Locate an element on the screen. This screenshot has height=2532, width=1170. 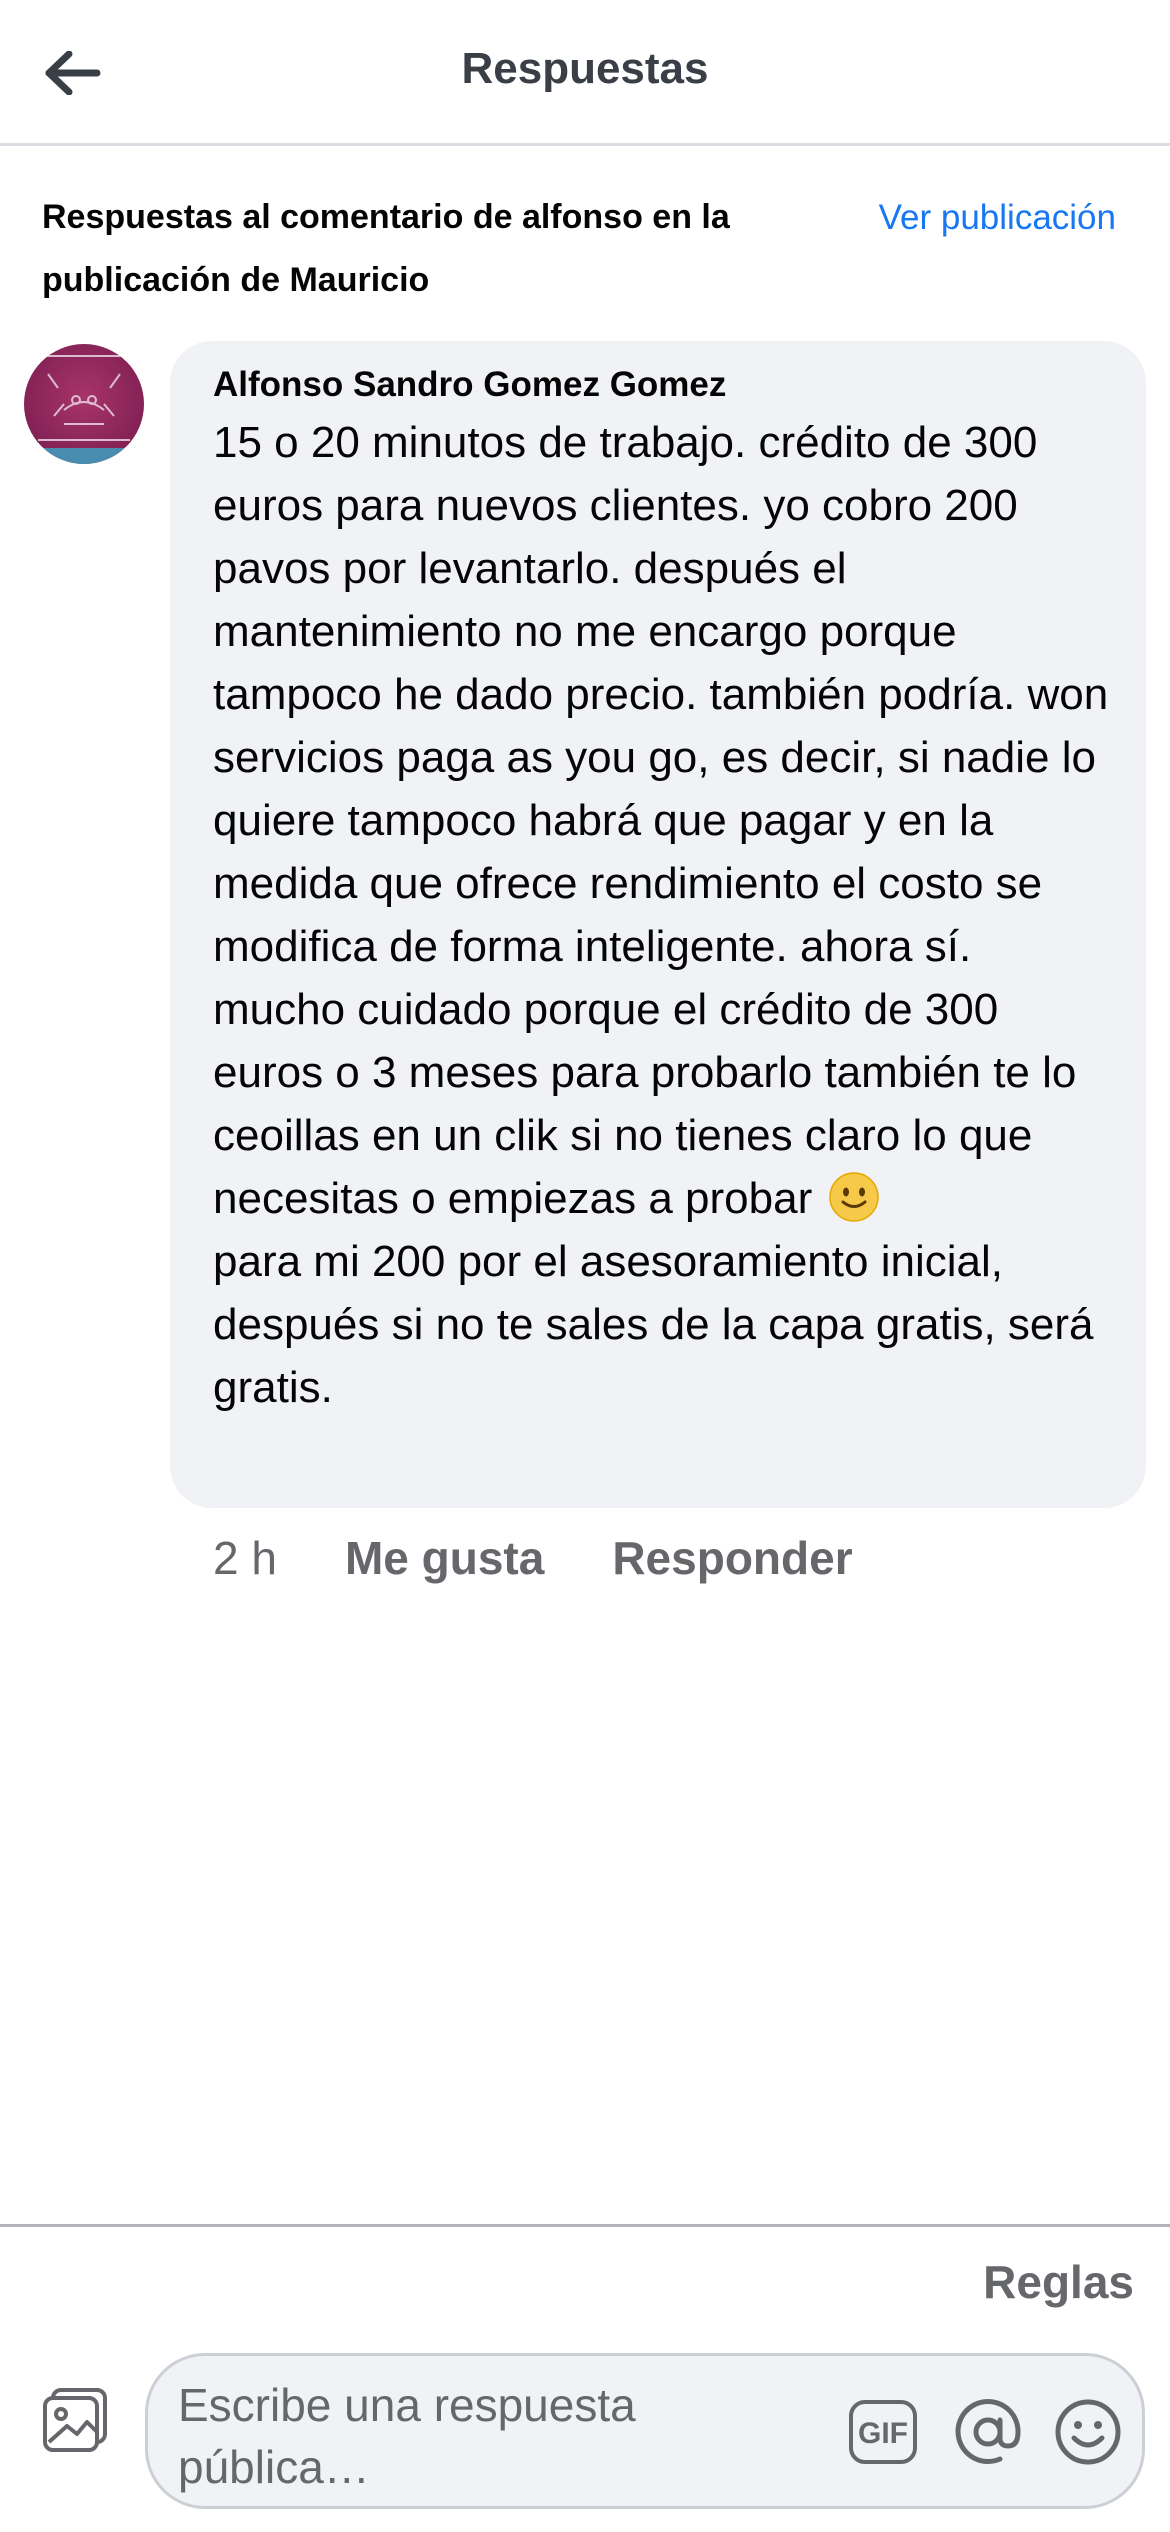
page-title: Respuestas is located at coordinates (585, 68).